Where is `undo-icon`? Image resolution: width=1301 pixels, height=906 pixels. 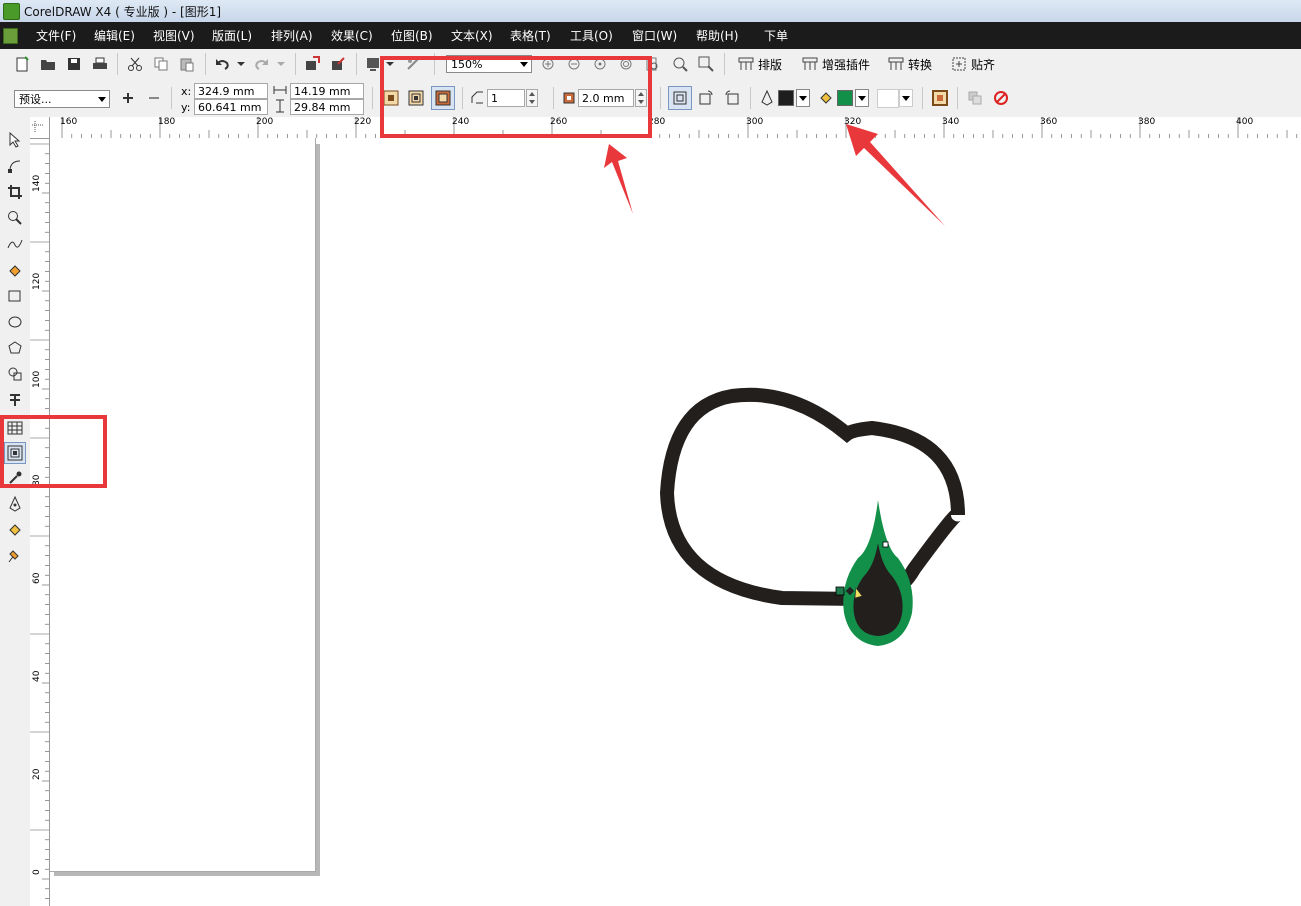 undo-icon is located at coordinates (222, 64).